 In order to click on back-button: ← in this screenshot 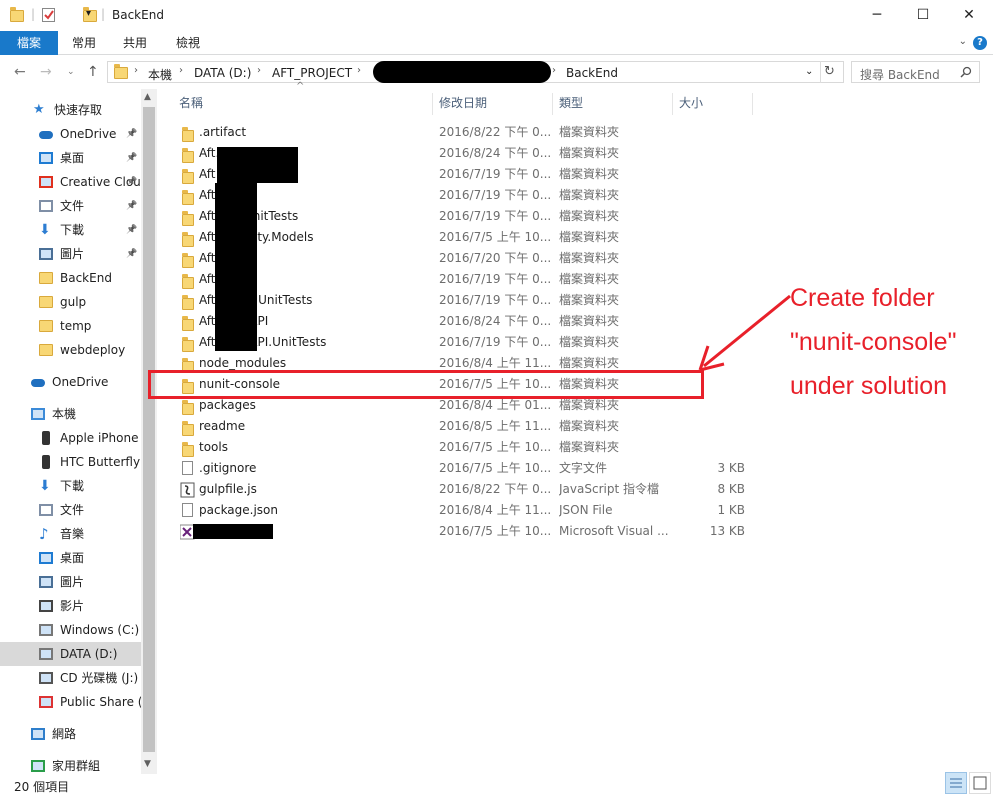, I will do `click(20, 72)`.